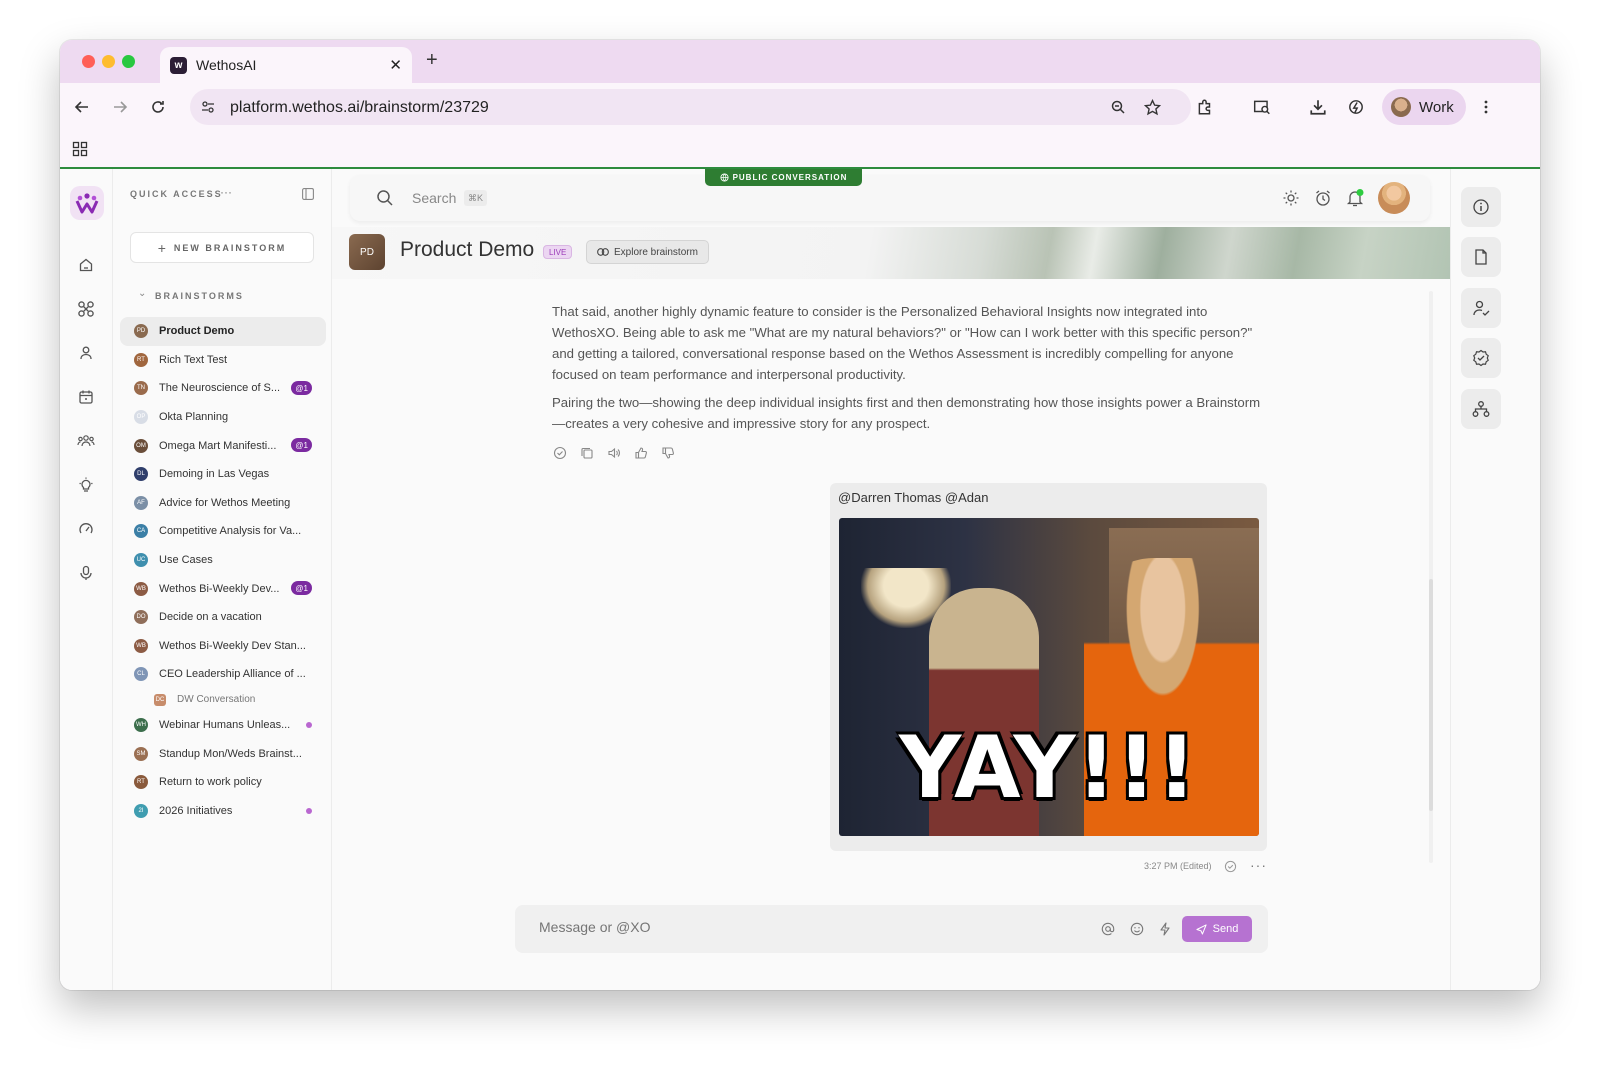 Image resolution: width=1600 pixels, height=1068 pixels. What do you see at coordinates (656, 252) in the screenshot?
I see `explore-brainstorm-label: Explore brainstorm` at bounding box center [656, 252].